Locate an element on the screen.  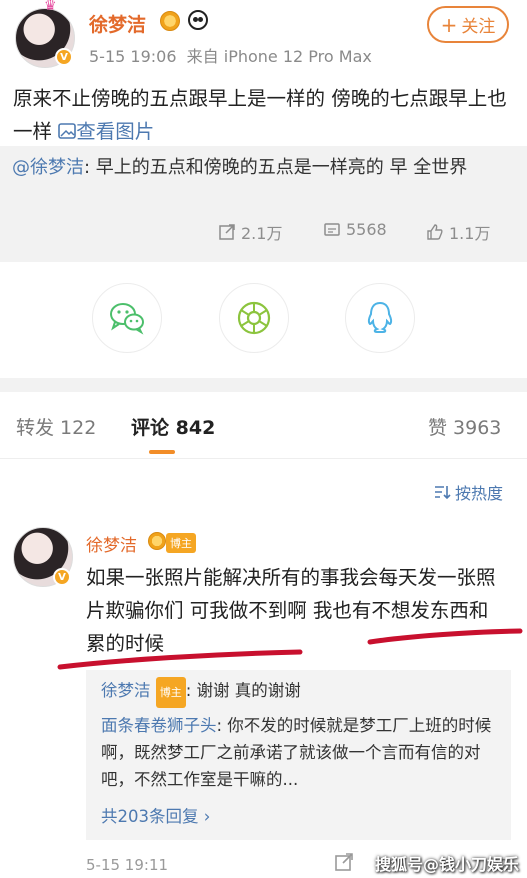
author-name: 徐梦洁 is located at coordinates (117, 23).